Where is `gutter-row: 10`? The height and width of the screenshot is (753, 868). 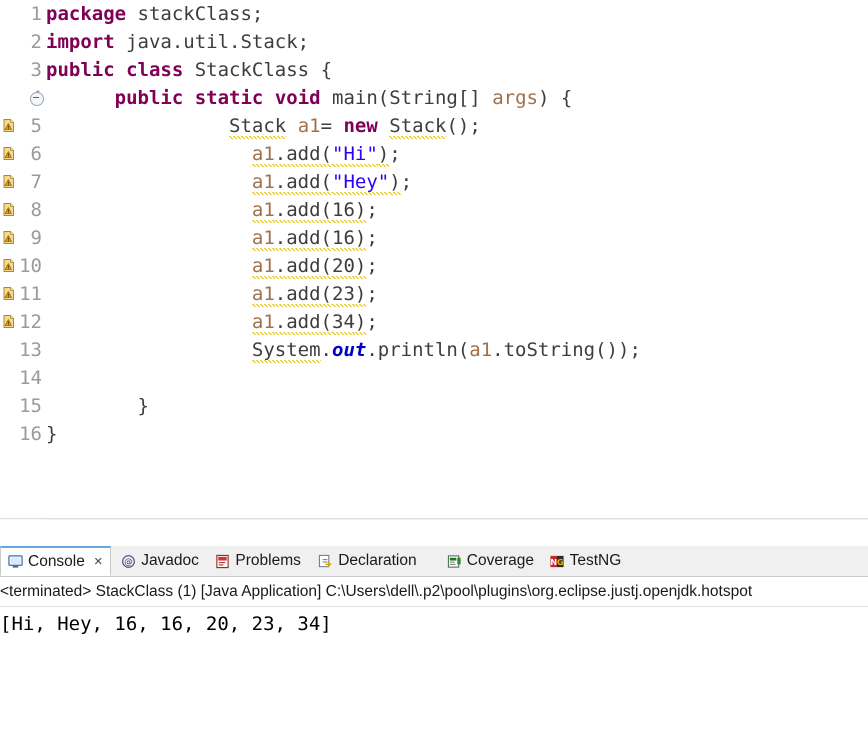 gutter-row: 10 is located at coordinates (23, 266).